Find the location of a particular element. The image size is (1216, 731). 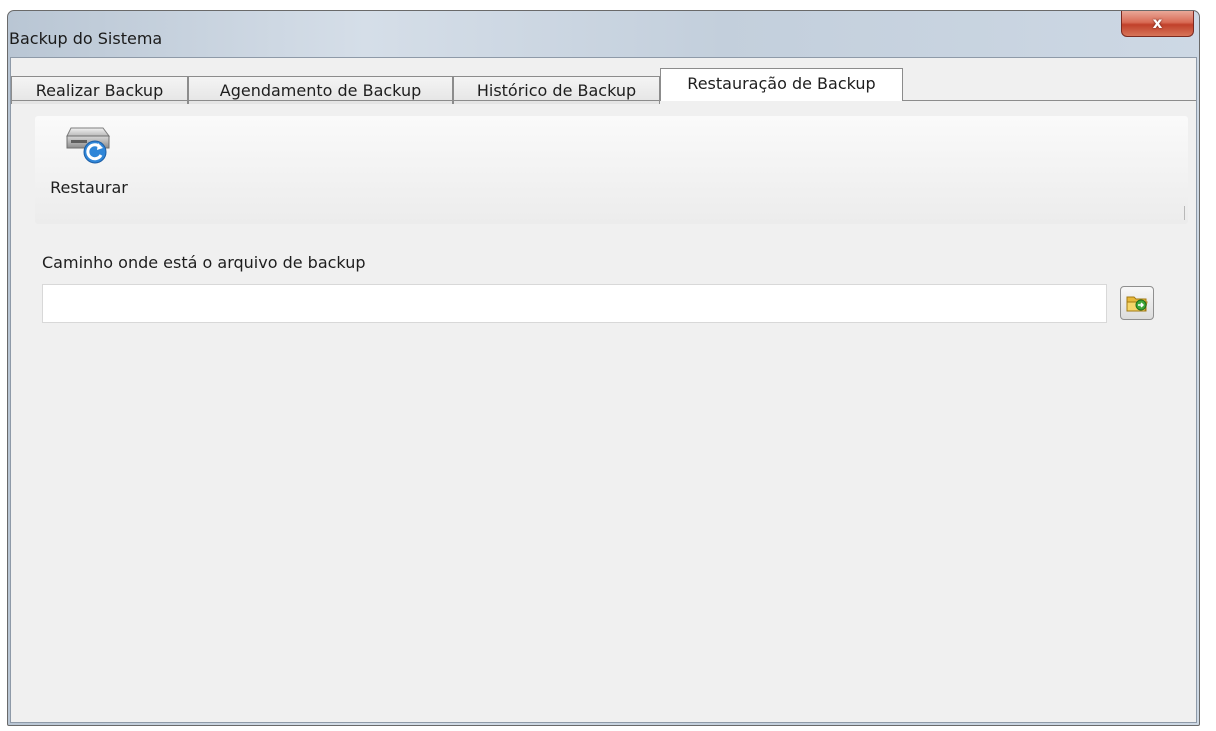

restore-label: Restaurar is located at coordinates (89, 187).